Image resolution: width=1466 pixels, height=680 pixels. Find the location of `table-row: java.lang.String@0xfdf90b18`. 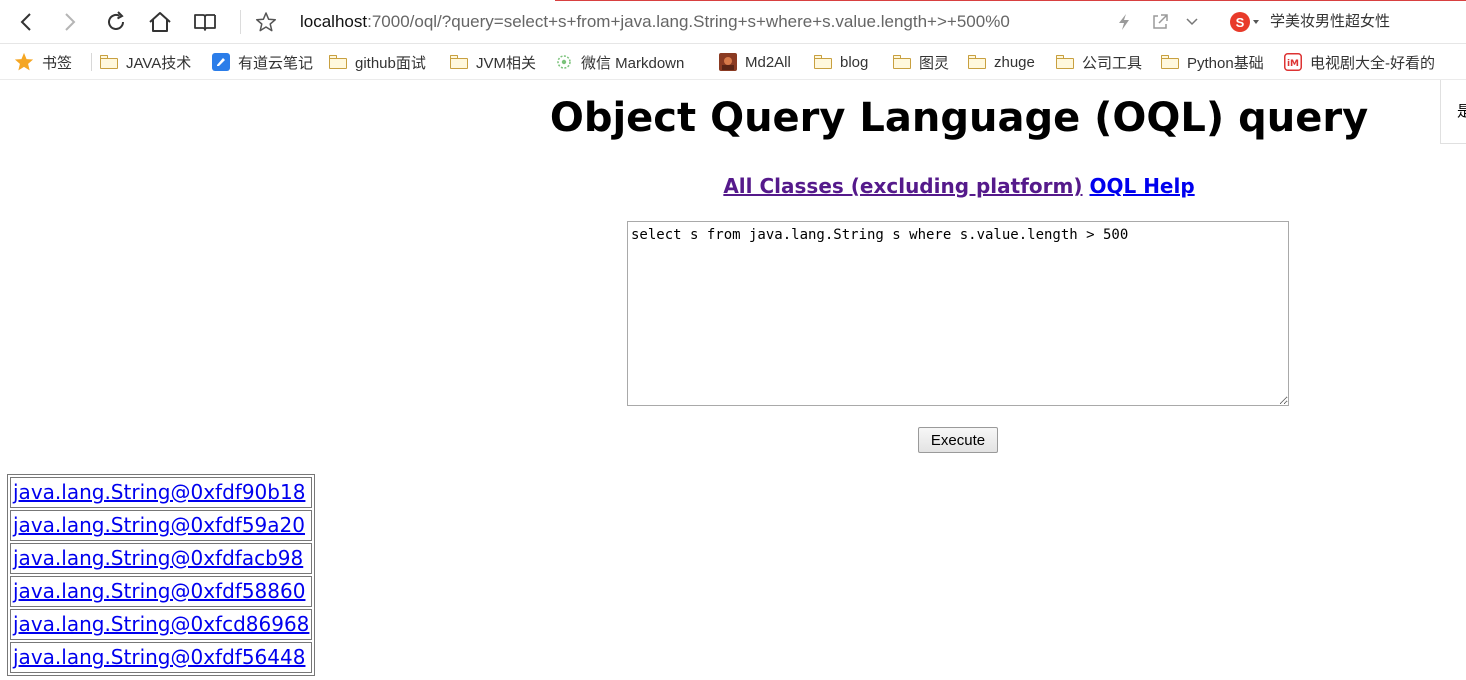

table-row: java.lang.String@0xfdf90b18 is located at coordinates (161, 492).